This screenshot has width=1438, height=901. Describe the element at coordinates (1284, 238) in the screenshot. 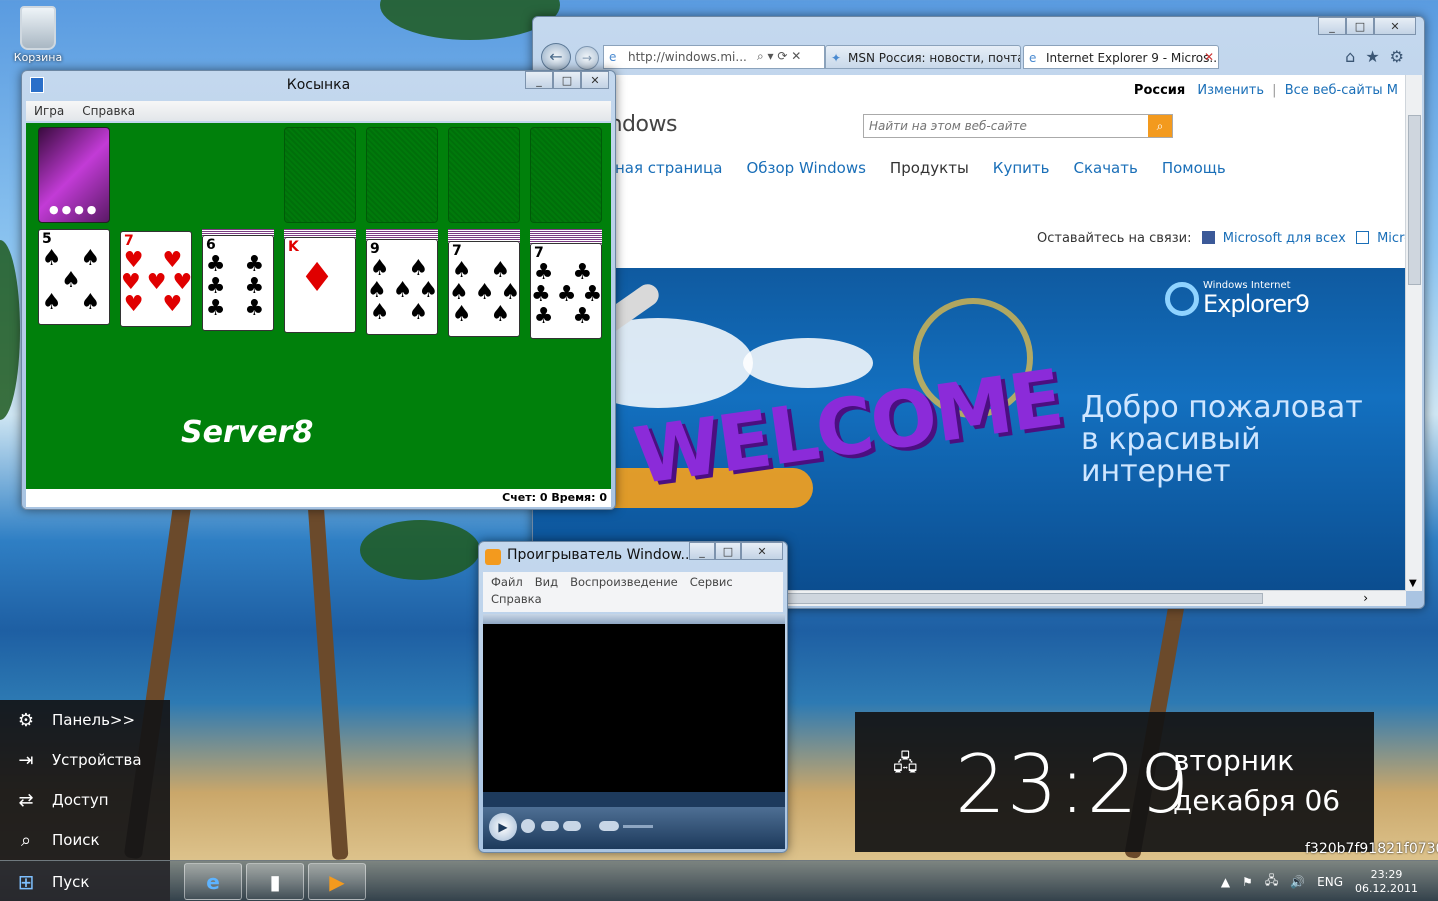

I see `social-link-1: Microsoft для всех` at that location.